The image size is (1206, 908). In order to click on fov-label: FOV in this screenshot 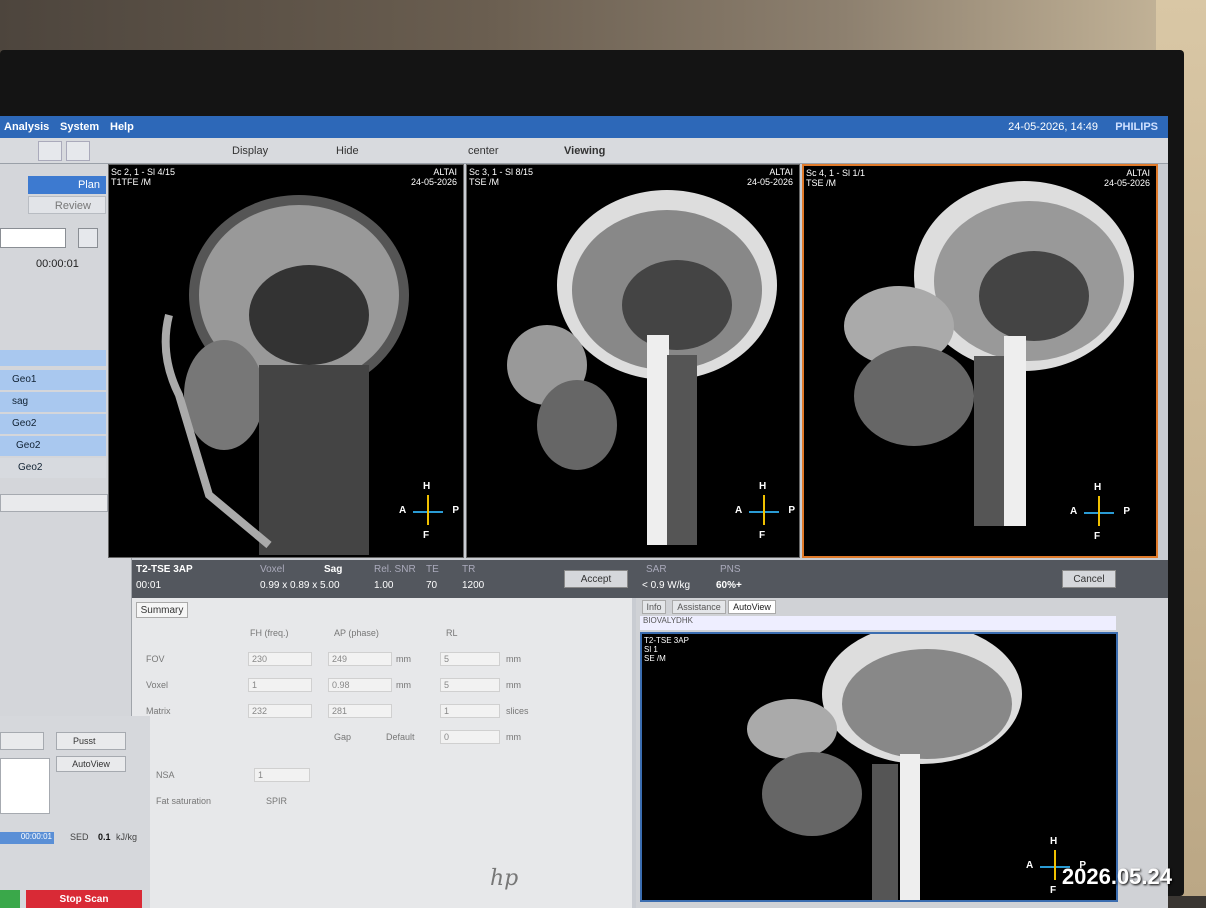, I will do `click(155, 659)`.